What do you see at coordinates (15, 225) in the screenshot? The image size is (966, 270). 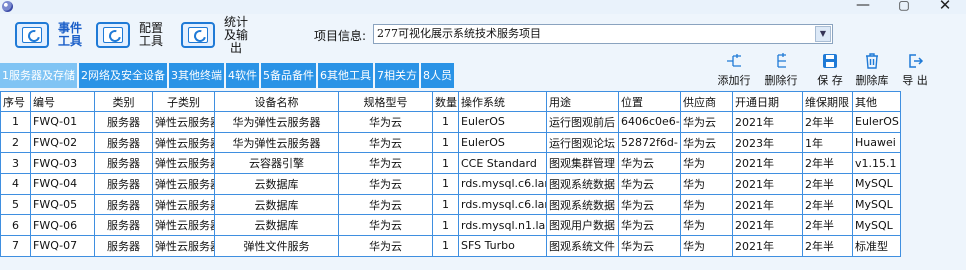 I see `table-cell: 6` at bounding box center [15, 225].